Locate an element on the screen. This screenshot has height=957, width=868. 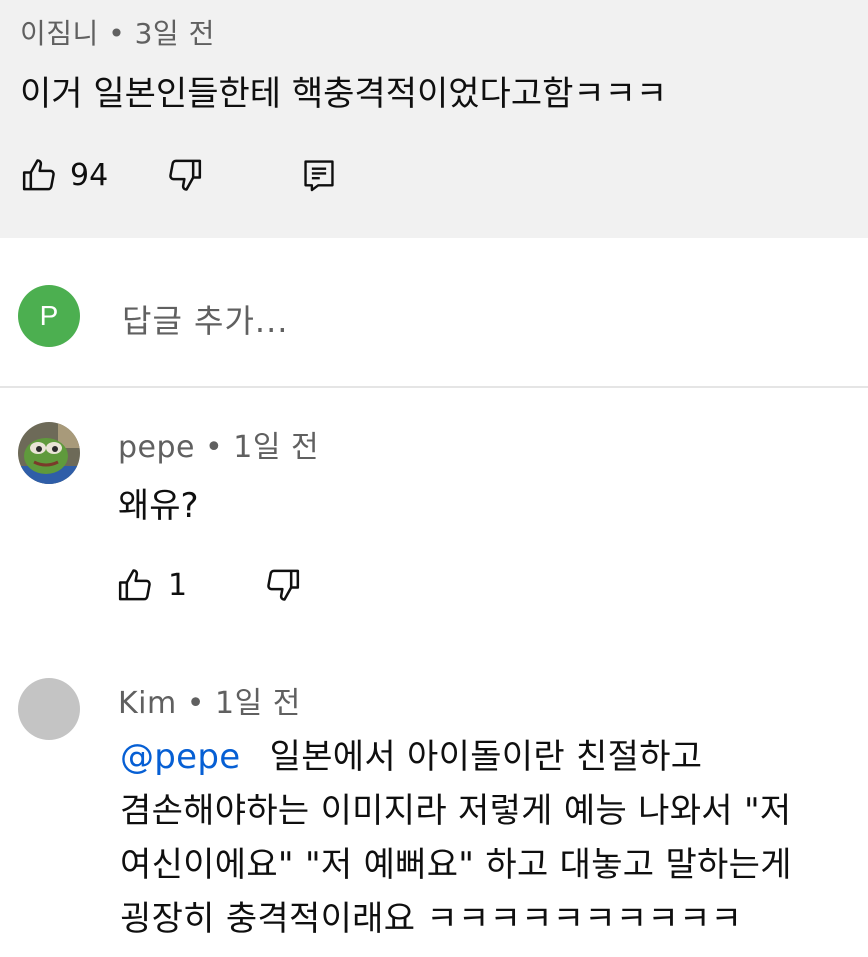
kim-avatar is located at coordinates (49, 709).